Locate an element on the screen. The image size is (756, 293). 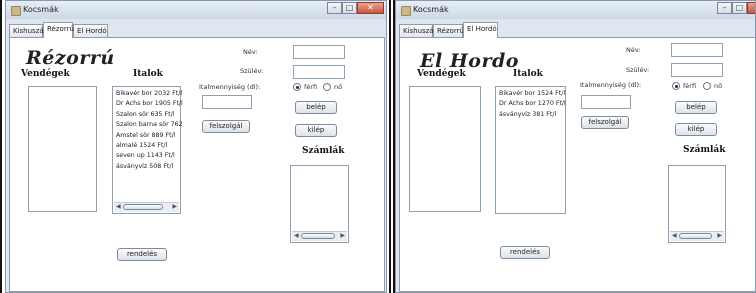
list-item: seven up 1143 Ft/l is located at coordinates (149, 156).